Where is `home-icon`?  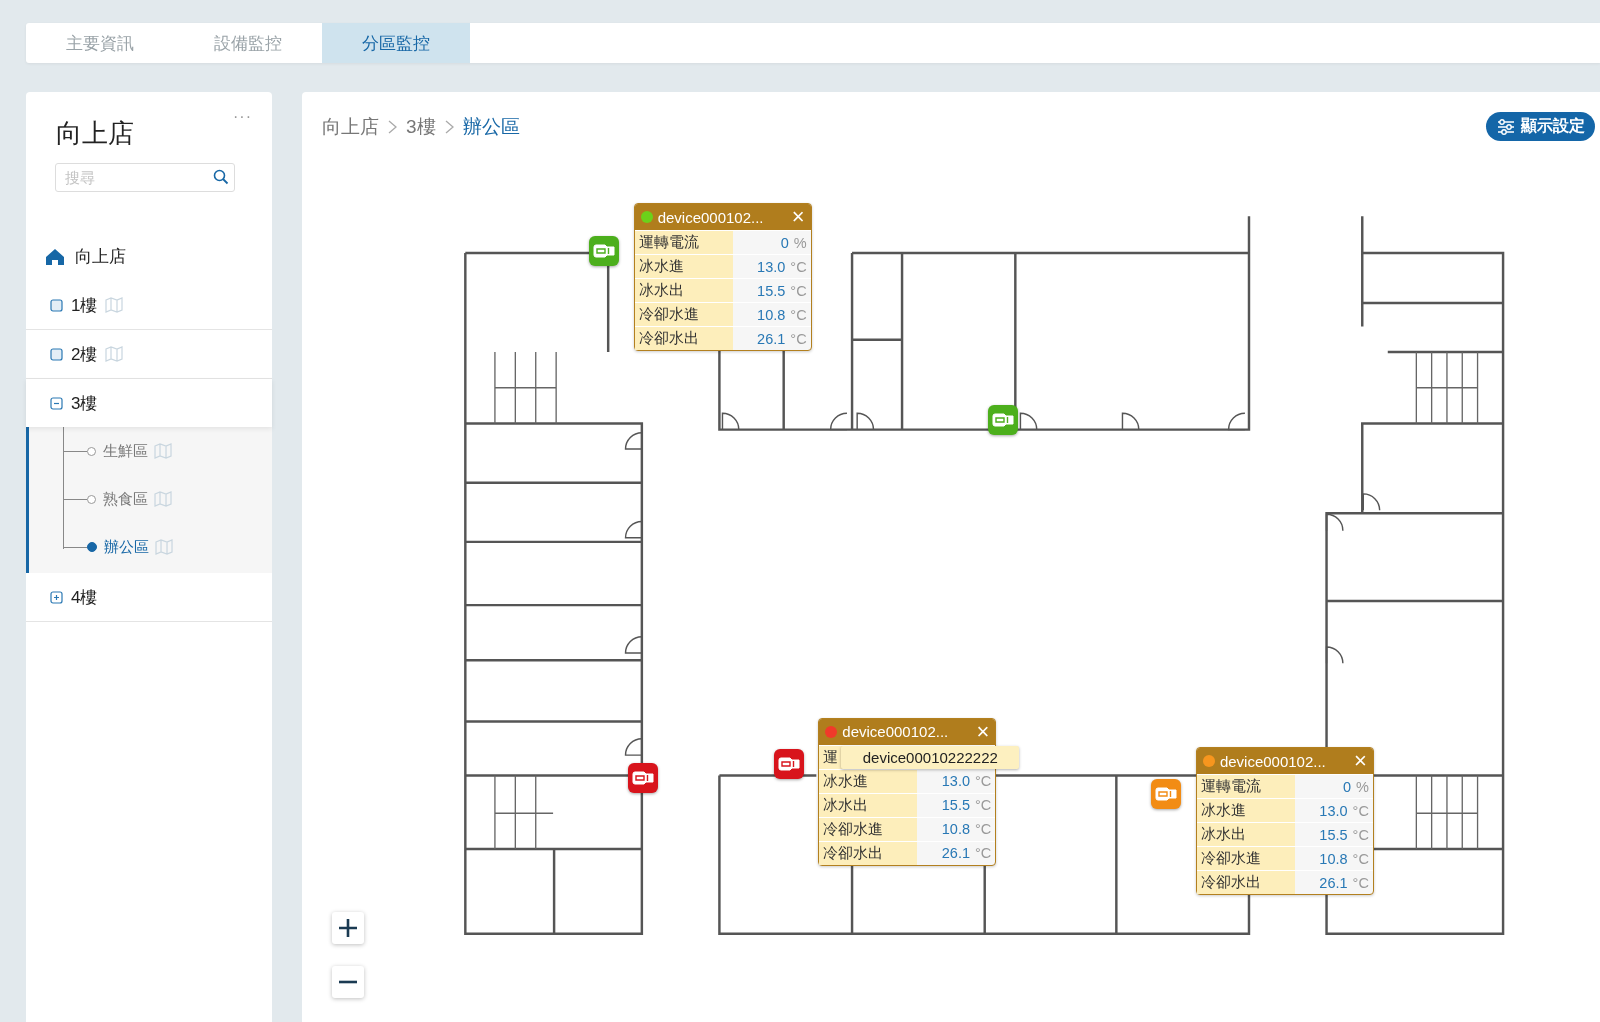
home-icon is located at coordinates (55, 256).